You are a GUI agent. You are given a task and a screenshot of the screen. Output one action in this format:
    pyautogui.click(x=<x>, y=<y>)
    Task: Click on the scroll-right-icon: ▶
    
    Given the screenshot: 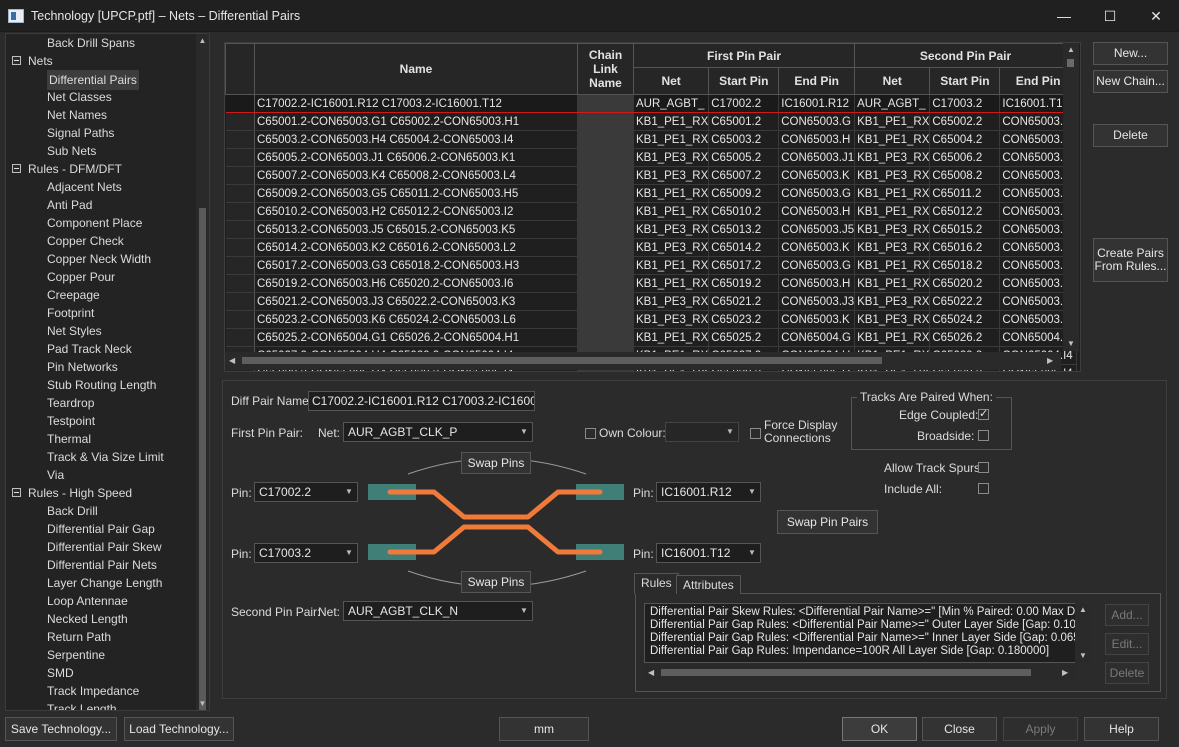 What is the action you would take?
    pyautogui.click(x=1065, y=672)
    